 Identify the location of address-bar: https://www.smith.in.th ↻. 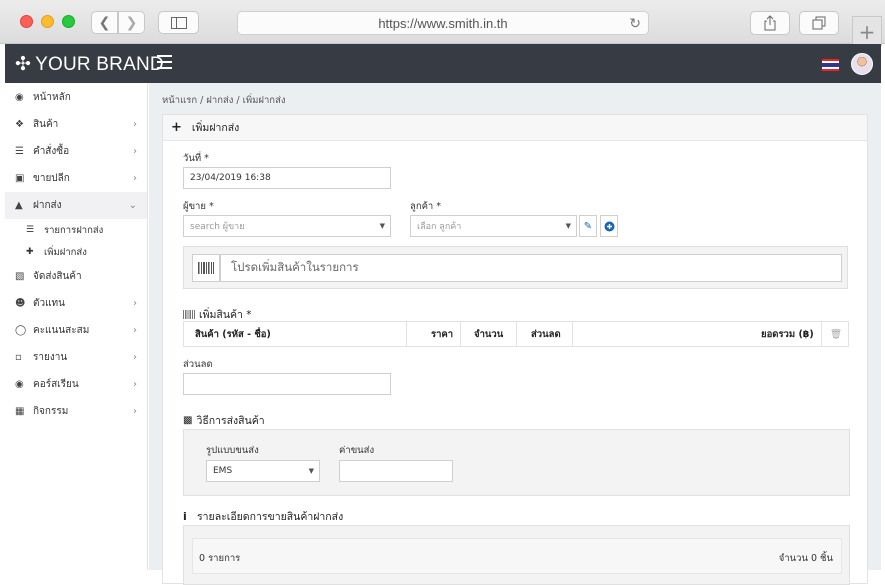
(443, 23).